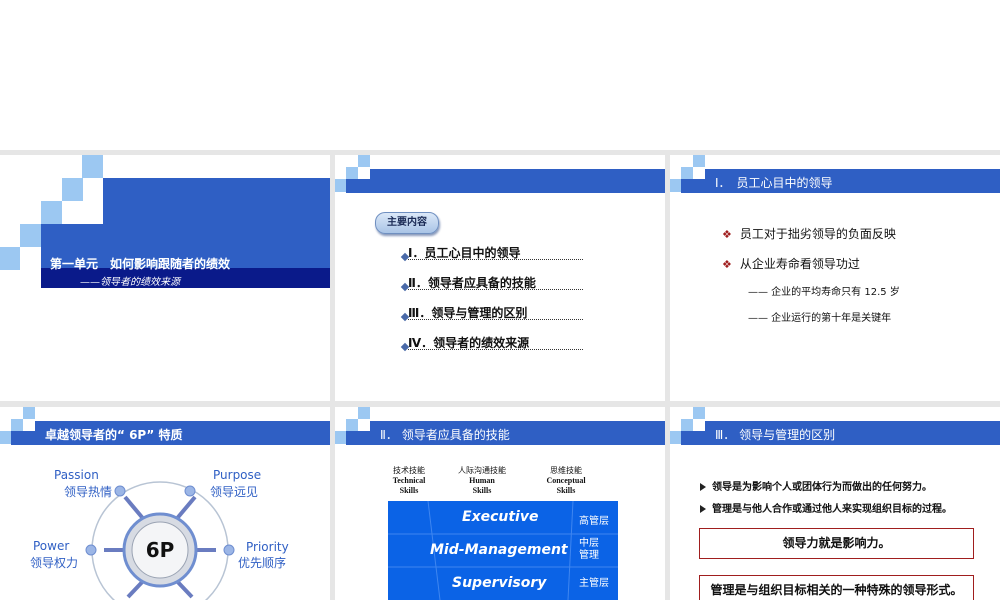 The image size is (1000, 600). What do you see at coordinates (836, 587) in the screenshot?
I see `highlight-box: 管理是与组织目标相关的一种特殊的领导形式。` at bounding box center [836, 587].